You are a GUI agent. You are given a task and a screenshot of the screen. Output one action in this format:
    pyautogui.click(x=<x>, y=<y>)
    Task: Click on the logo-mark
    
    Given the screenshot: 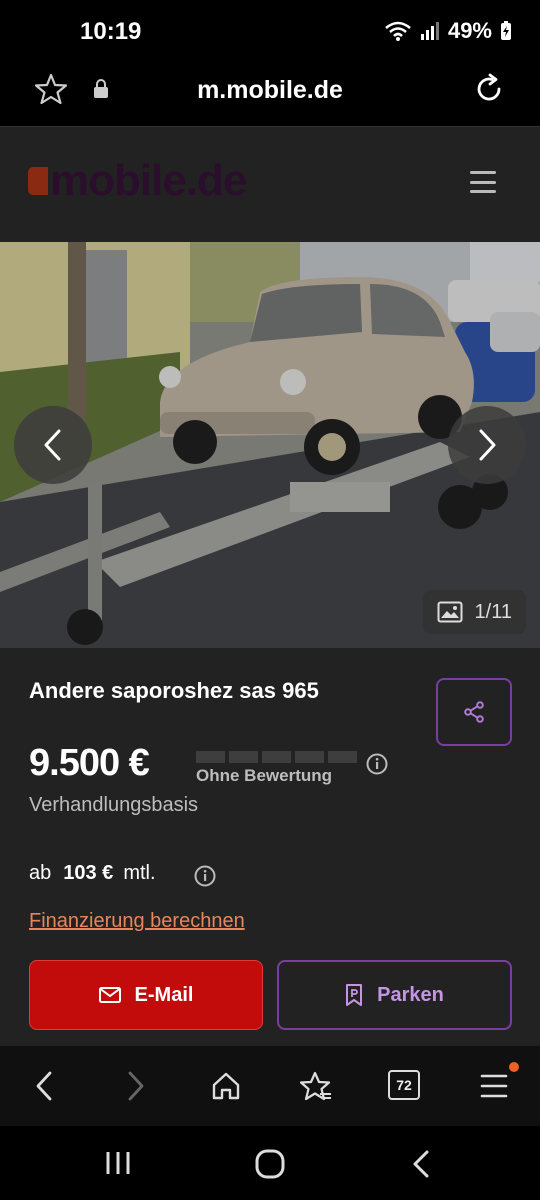 What is the action you would take?
    pyautogui.click(x=38, y=181)
    